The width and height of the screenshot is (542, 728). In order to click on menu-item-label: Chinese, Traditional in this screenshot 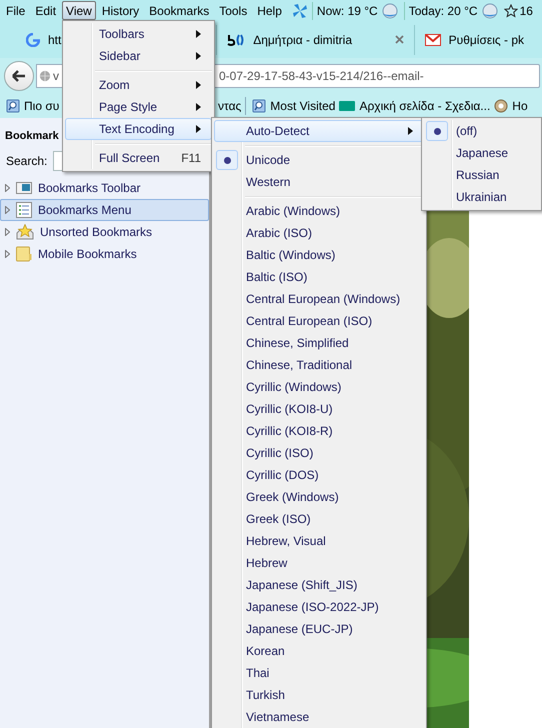, I will do `click(300, 365)`.